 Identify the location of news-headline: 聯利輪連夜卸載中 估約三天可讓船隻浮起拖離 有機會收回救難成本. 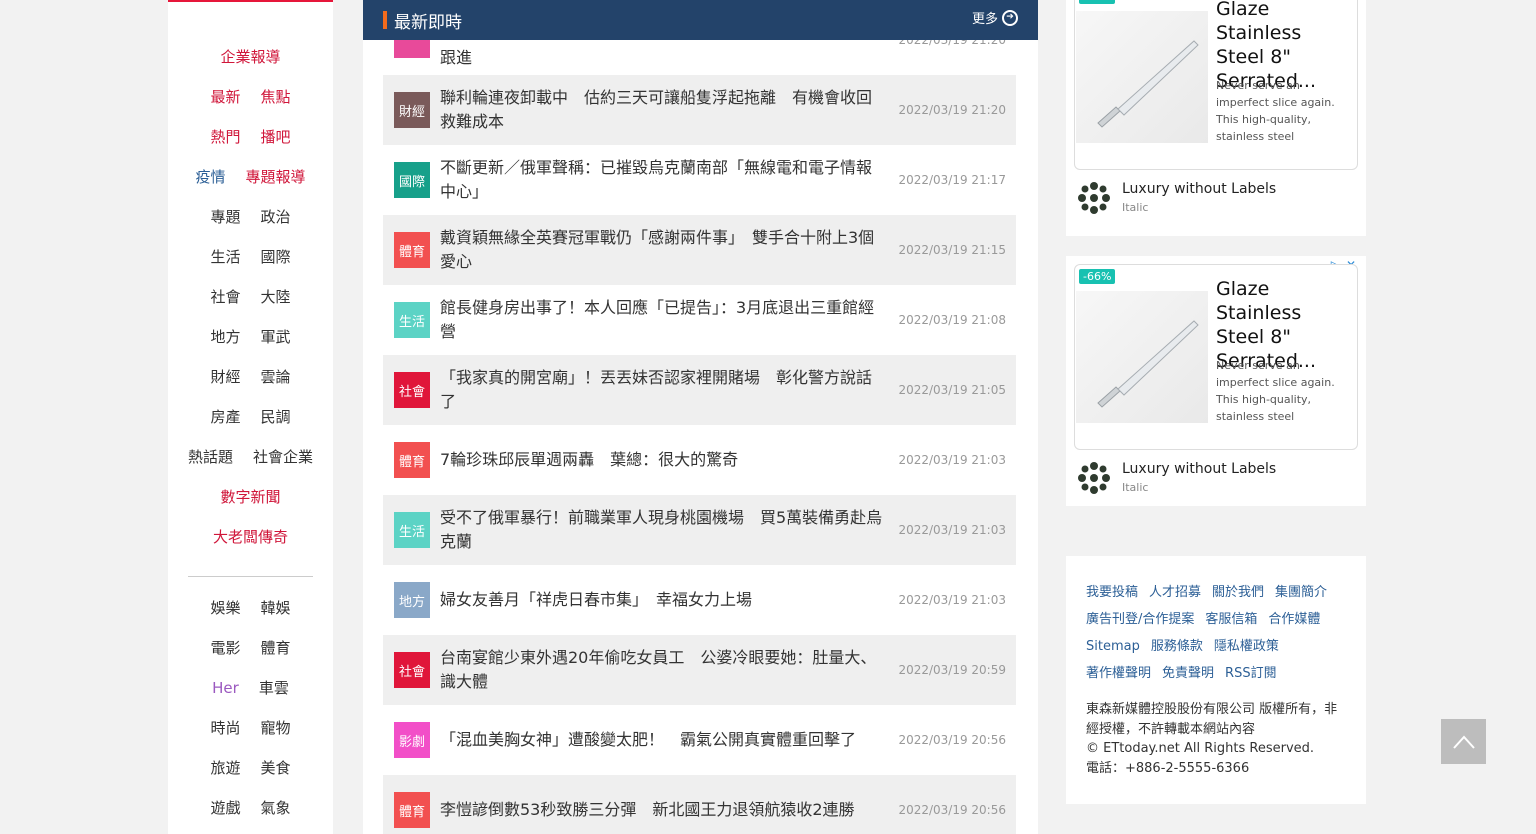
(662, 110).